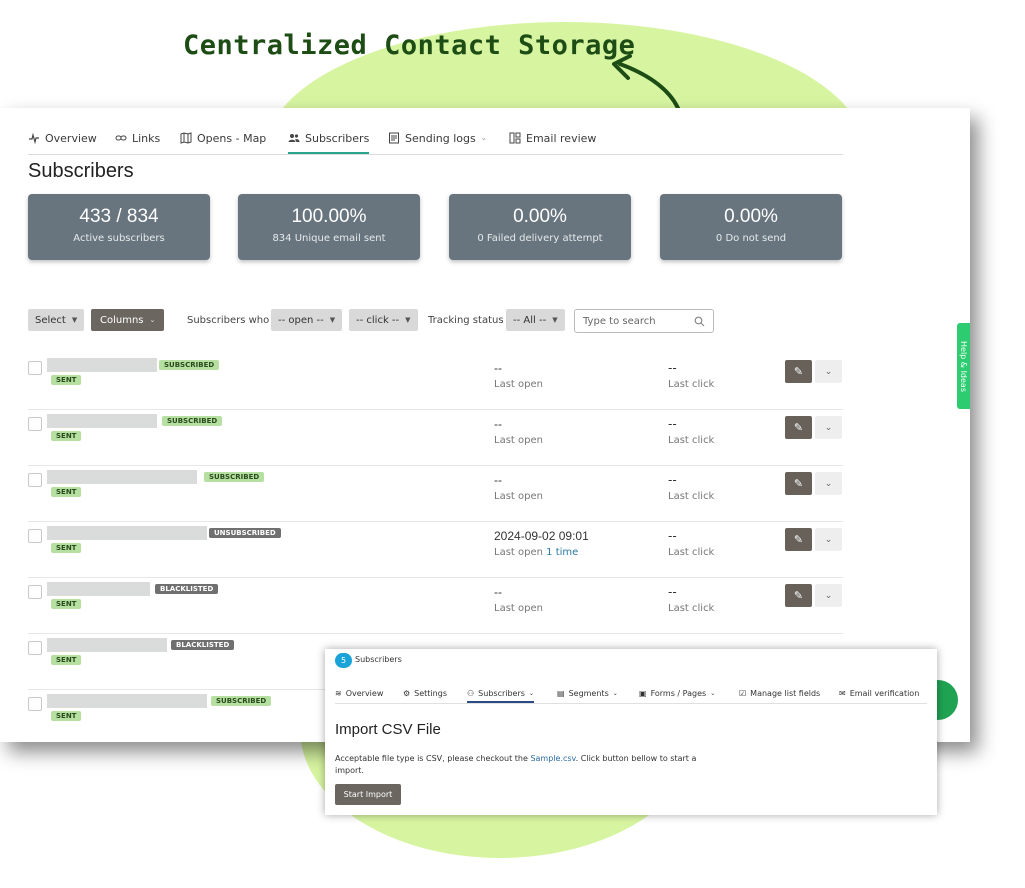 Image resolution: width=1025 pixels, height=888 pixels. Describe the element at coordinates (232, 138) in the screenshot. I see `tab-label: Opens - Map` at that location.